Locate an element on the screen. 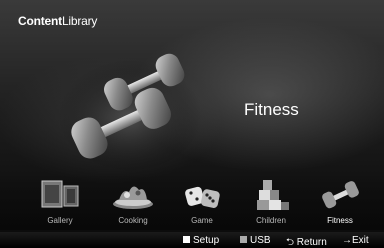 The height and width of the screenshot is (248, 384). category-label-cooking: Cooking is located at coordinates (133, 220).